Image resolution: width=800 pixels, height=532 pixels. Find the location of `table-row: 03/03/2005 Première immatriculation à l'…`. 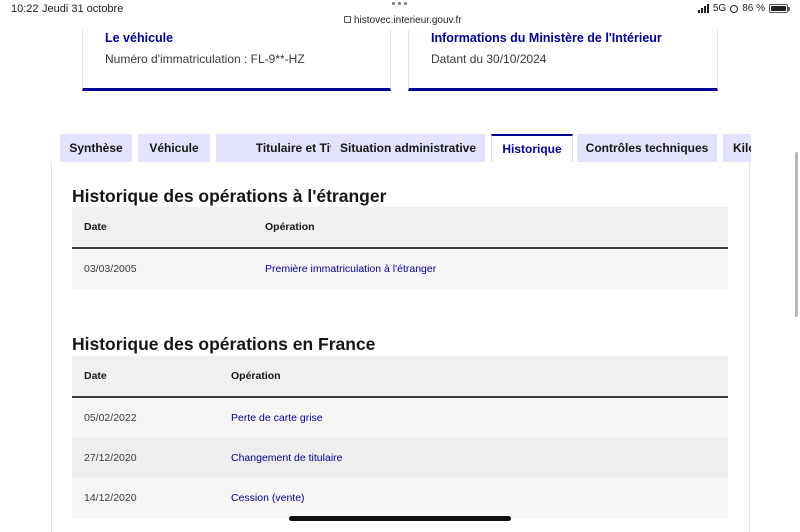

table-row: 03/03/2005 Première immatriculation à l'… is located at coordinates (400, 269).